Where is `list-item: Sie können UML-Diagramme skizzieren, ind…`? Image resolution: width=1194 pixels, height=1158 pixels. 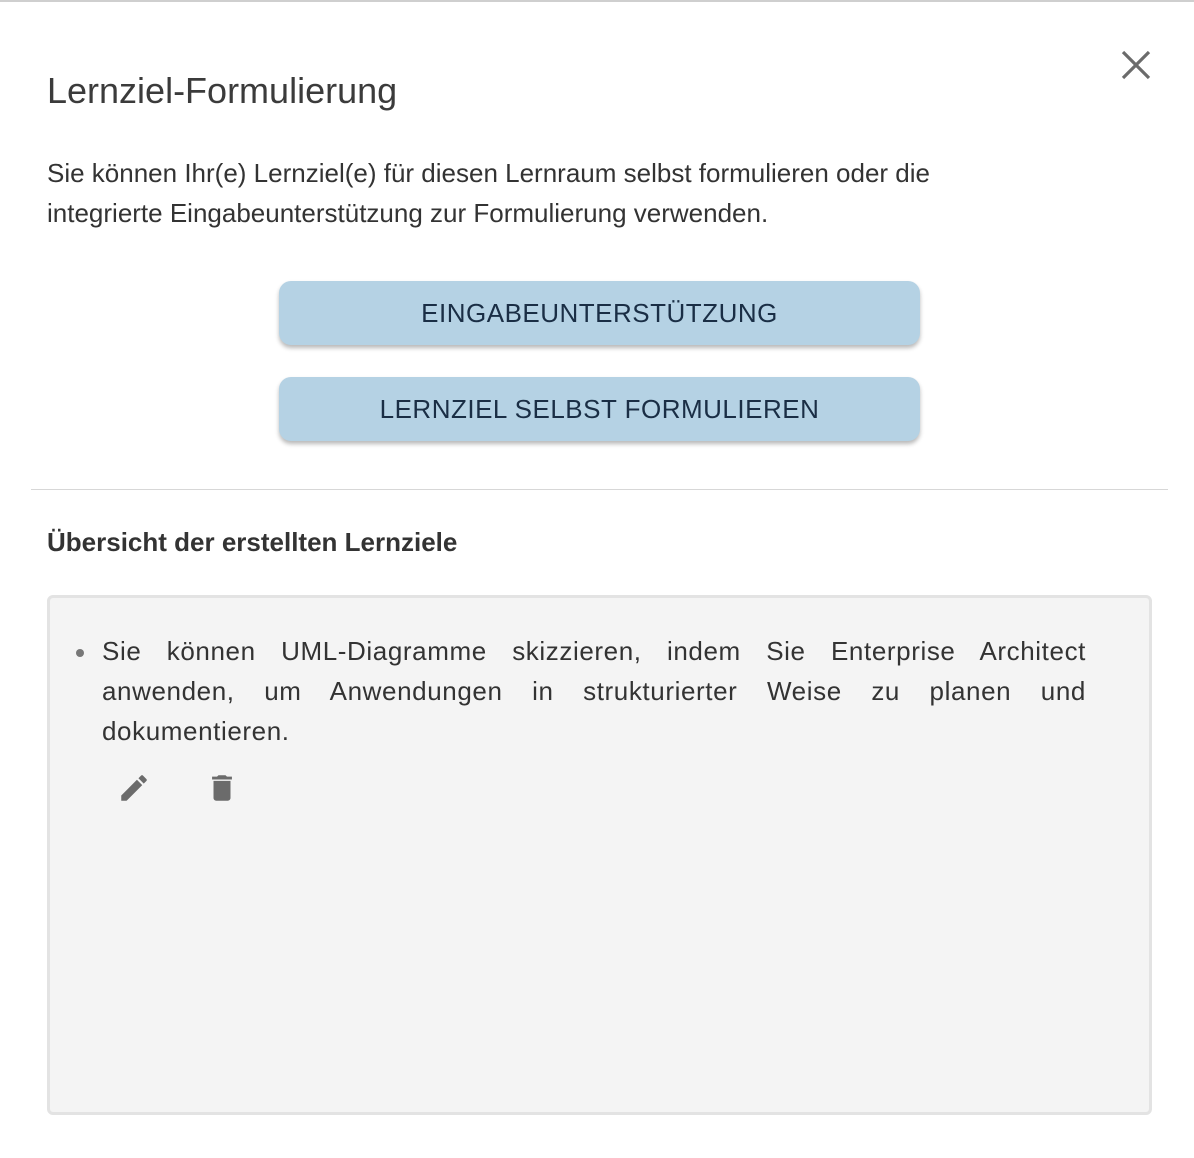 list-item: Sie können UML-Diagramme skizzieren, ind… is located at coordinates (592, 691).